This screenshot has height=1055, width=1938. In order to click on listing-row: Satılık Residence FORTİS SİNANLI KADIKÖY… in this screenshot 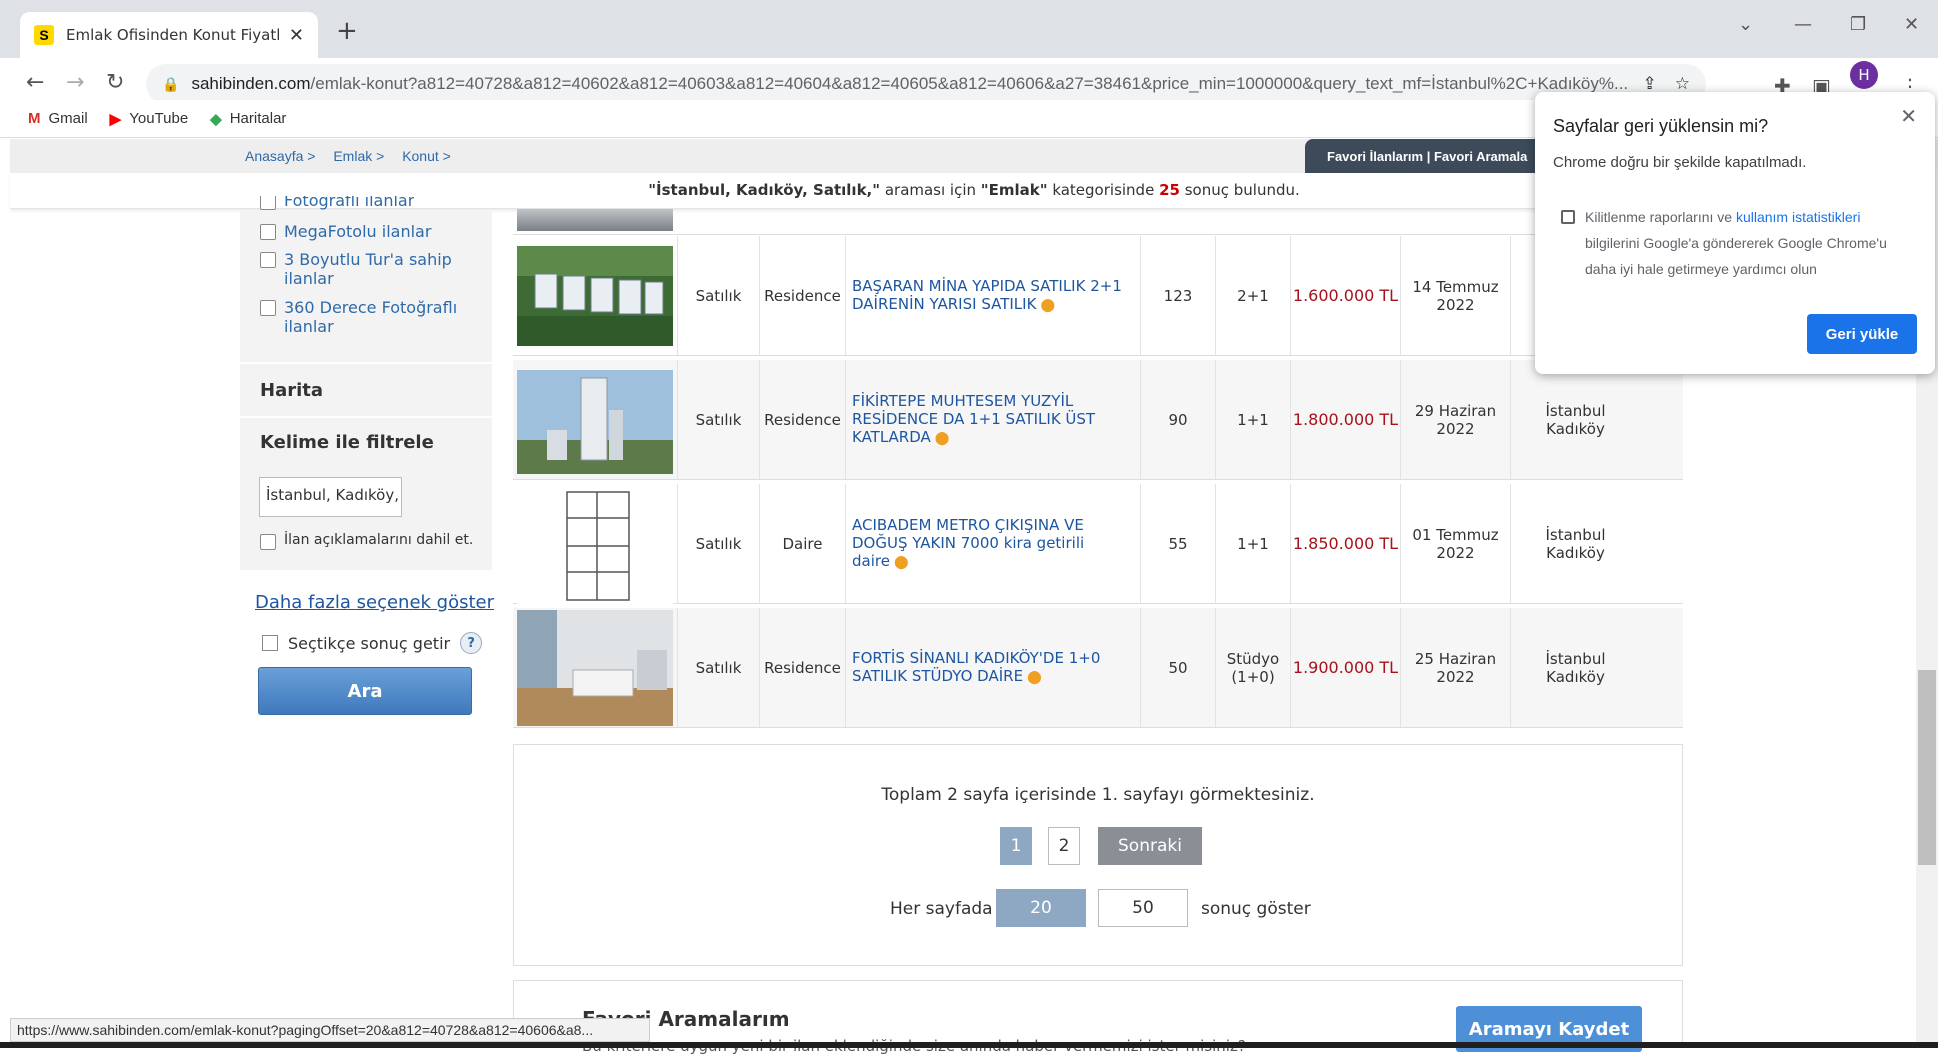, I will do `click(1098, 668)`.